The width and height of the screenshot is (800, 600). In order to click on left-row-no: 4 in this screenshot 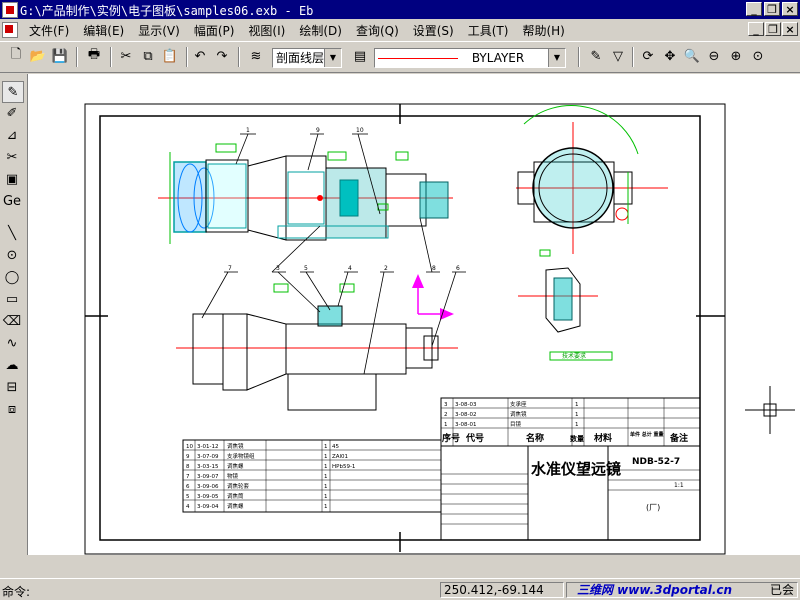, I will do `click(188, 507)`.